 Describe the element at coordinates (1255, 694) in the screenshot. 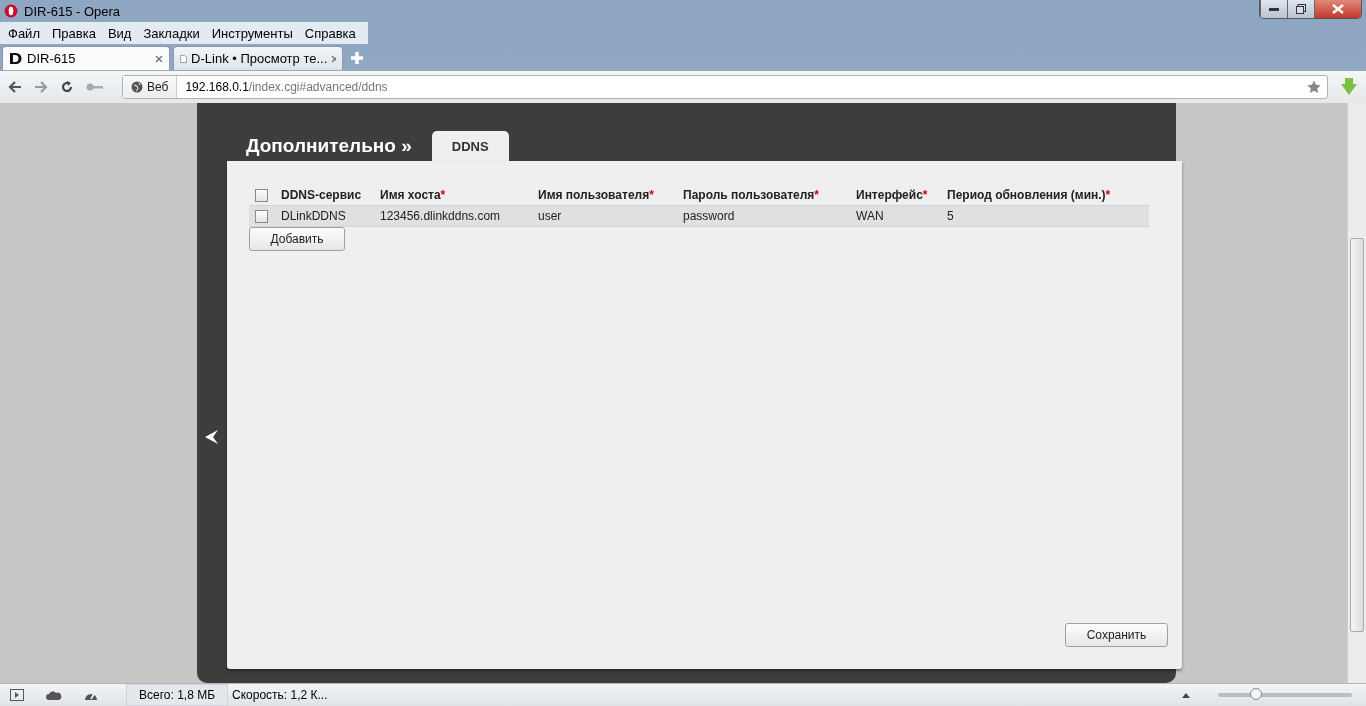

I see `zoom-thumb` at that location.